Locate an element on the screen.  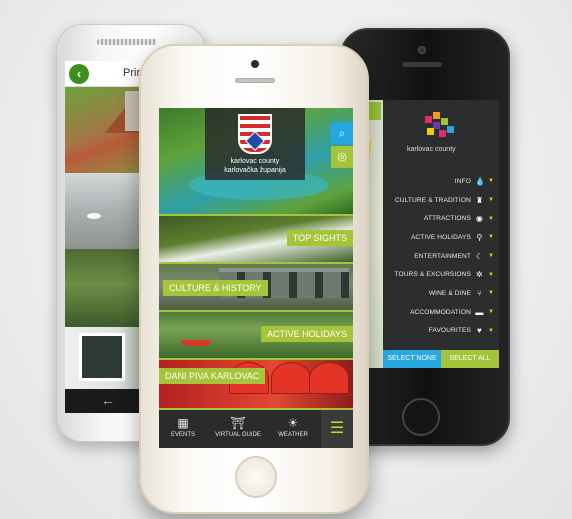
menu-item-label: ACCOMMODATION is located at coordinates (440, 312).